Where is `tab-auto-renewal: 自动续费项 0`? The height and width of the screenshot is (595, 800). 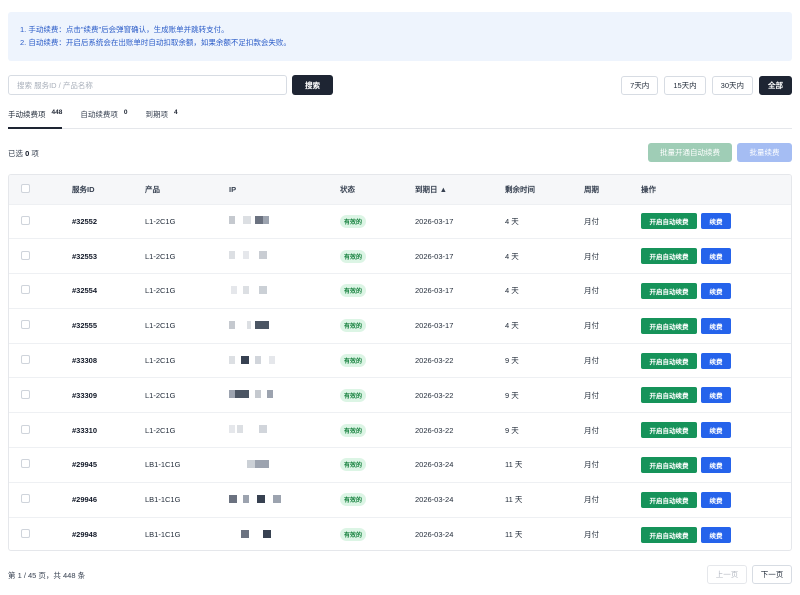
tab-auto-renewal: 自动续费项 0 is located at coordinates (103, 116).